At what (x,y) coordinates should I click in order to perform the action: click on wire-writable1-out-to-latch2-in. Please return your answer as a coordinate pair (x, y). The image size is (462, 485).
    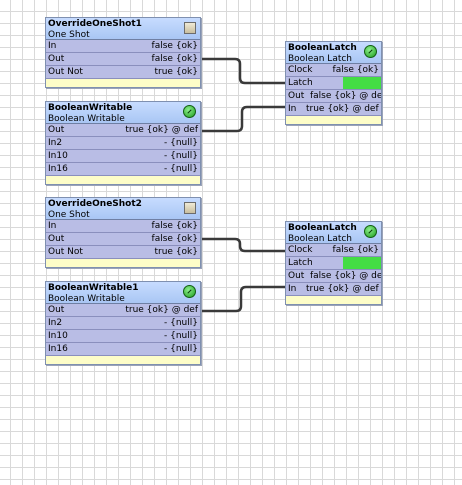
    Looking at the image, I should click on (243, 299).